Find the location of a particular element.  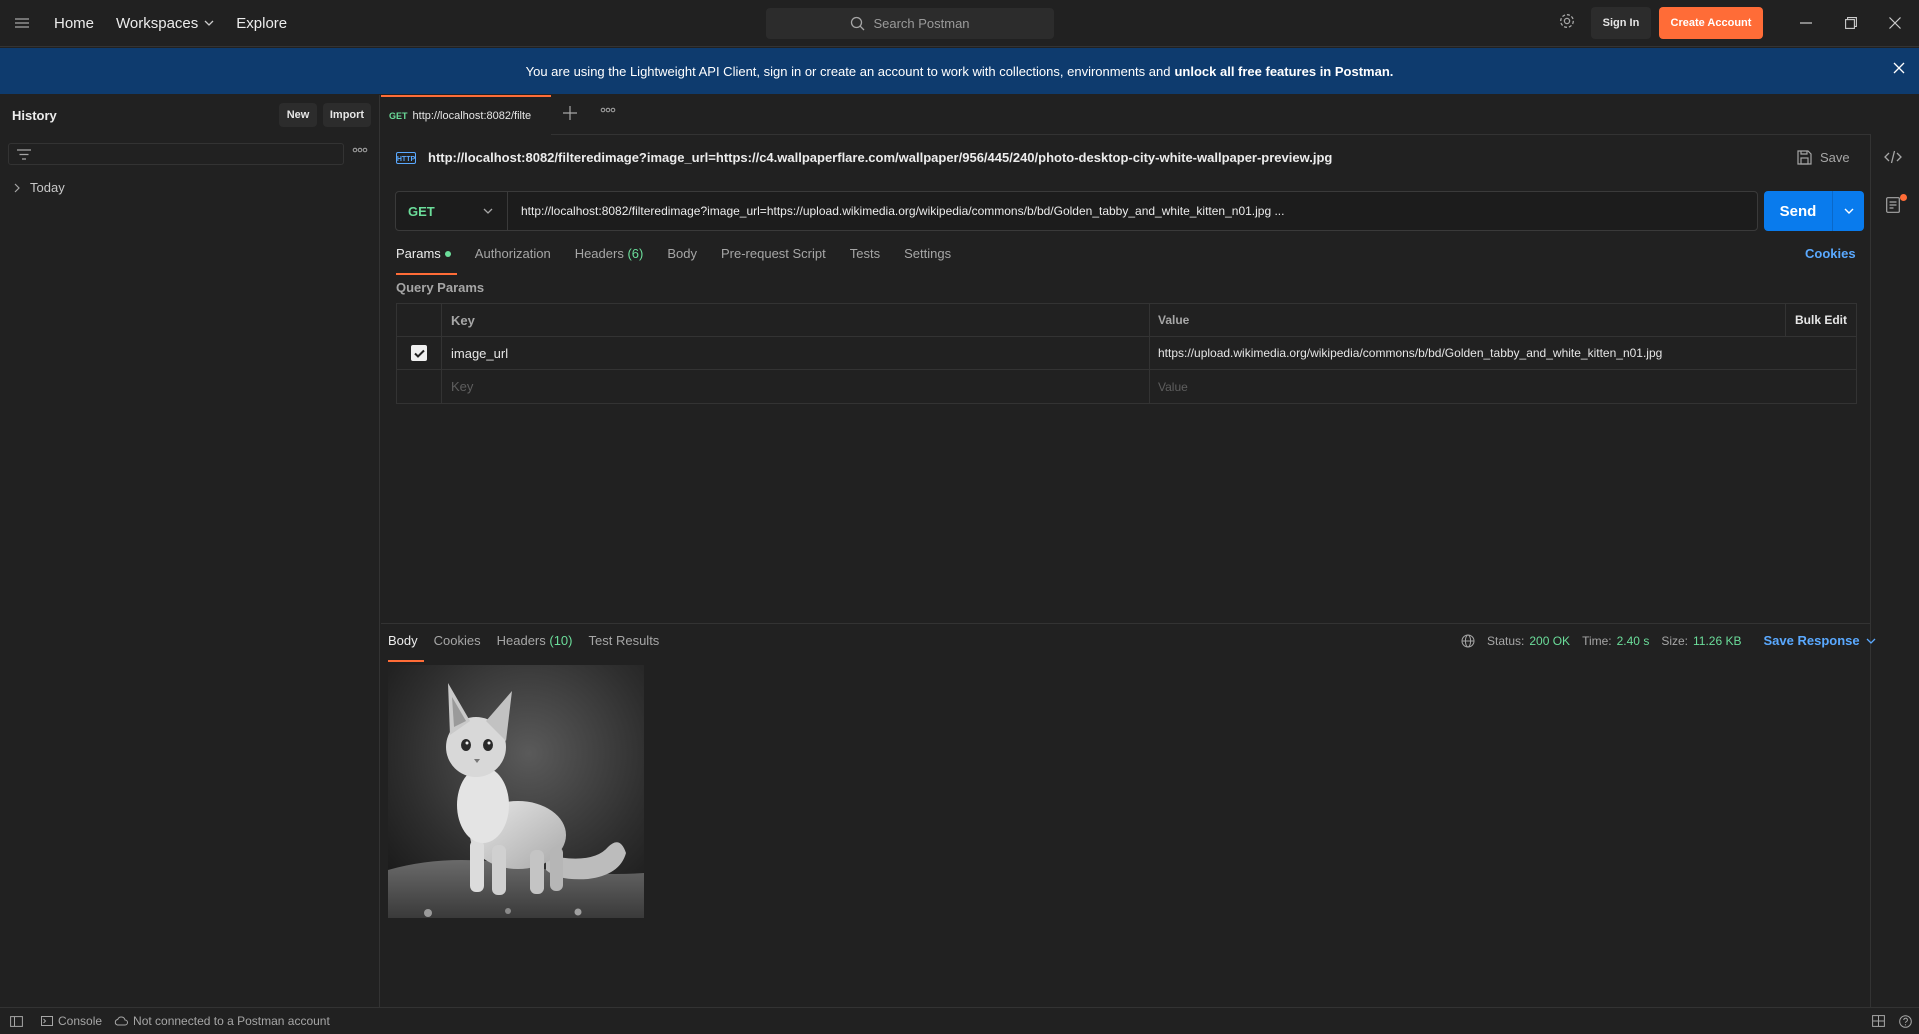

send-label: Send is located at coordinates (1798, 211).